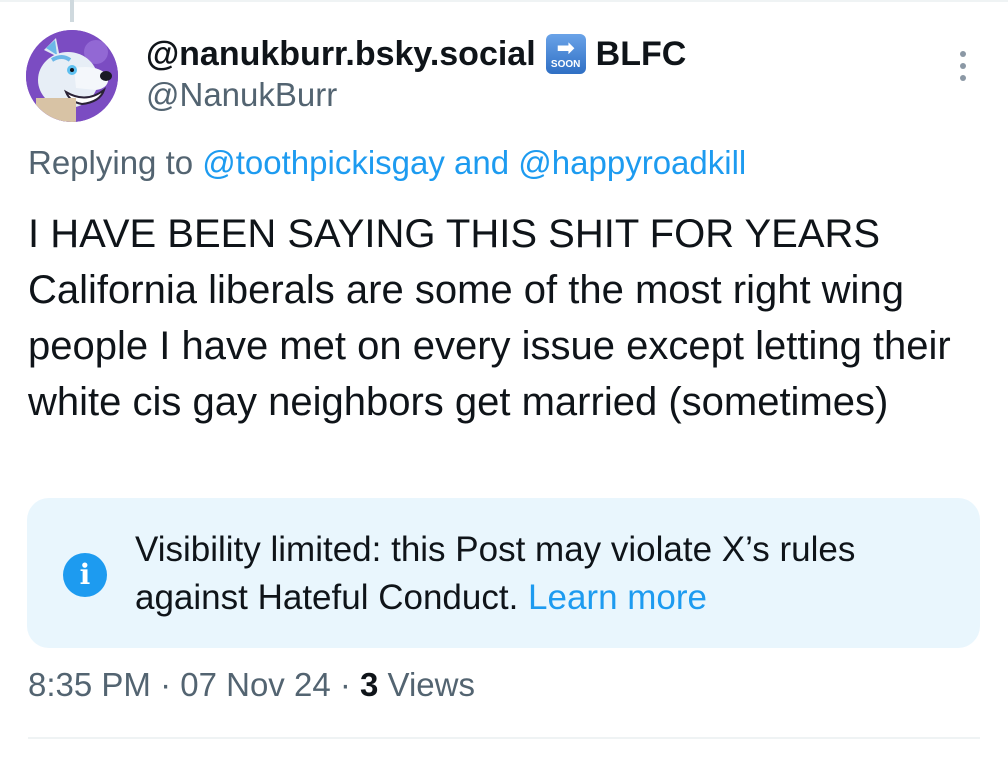 This screenshot has height=777, width=1008. Describe the element at coordinates (481, 162) in the screenshot. I see `reply-joiner: and` at that location.